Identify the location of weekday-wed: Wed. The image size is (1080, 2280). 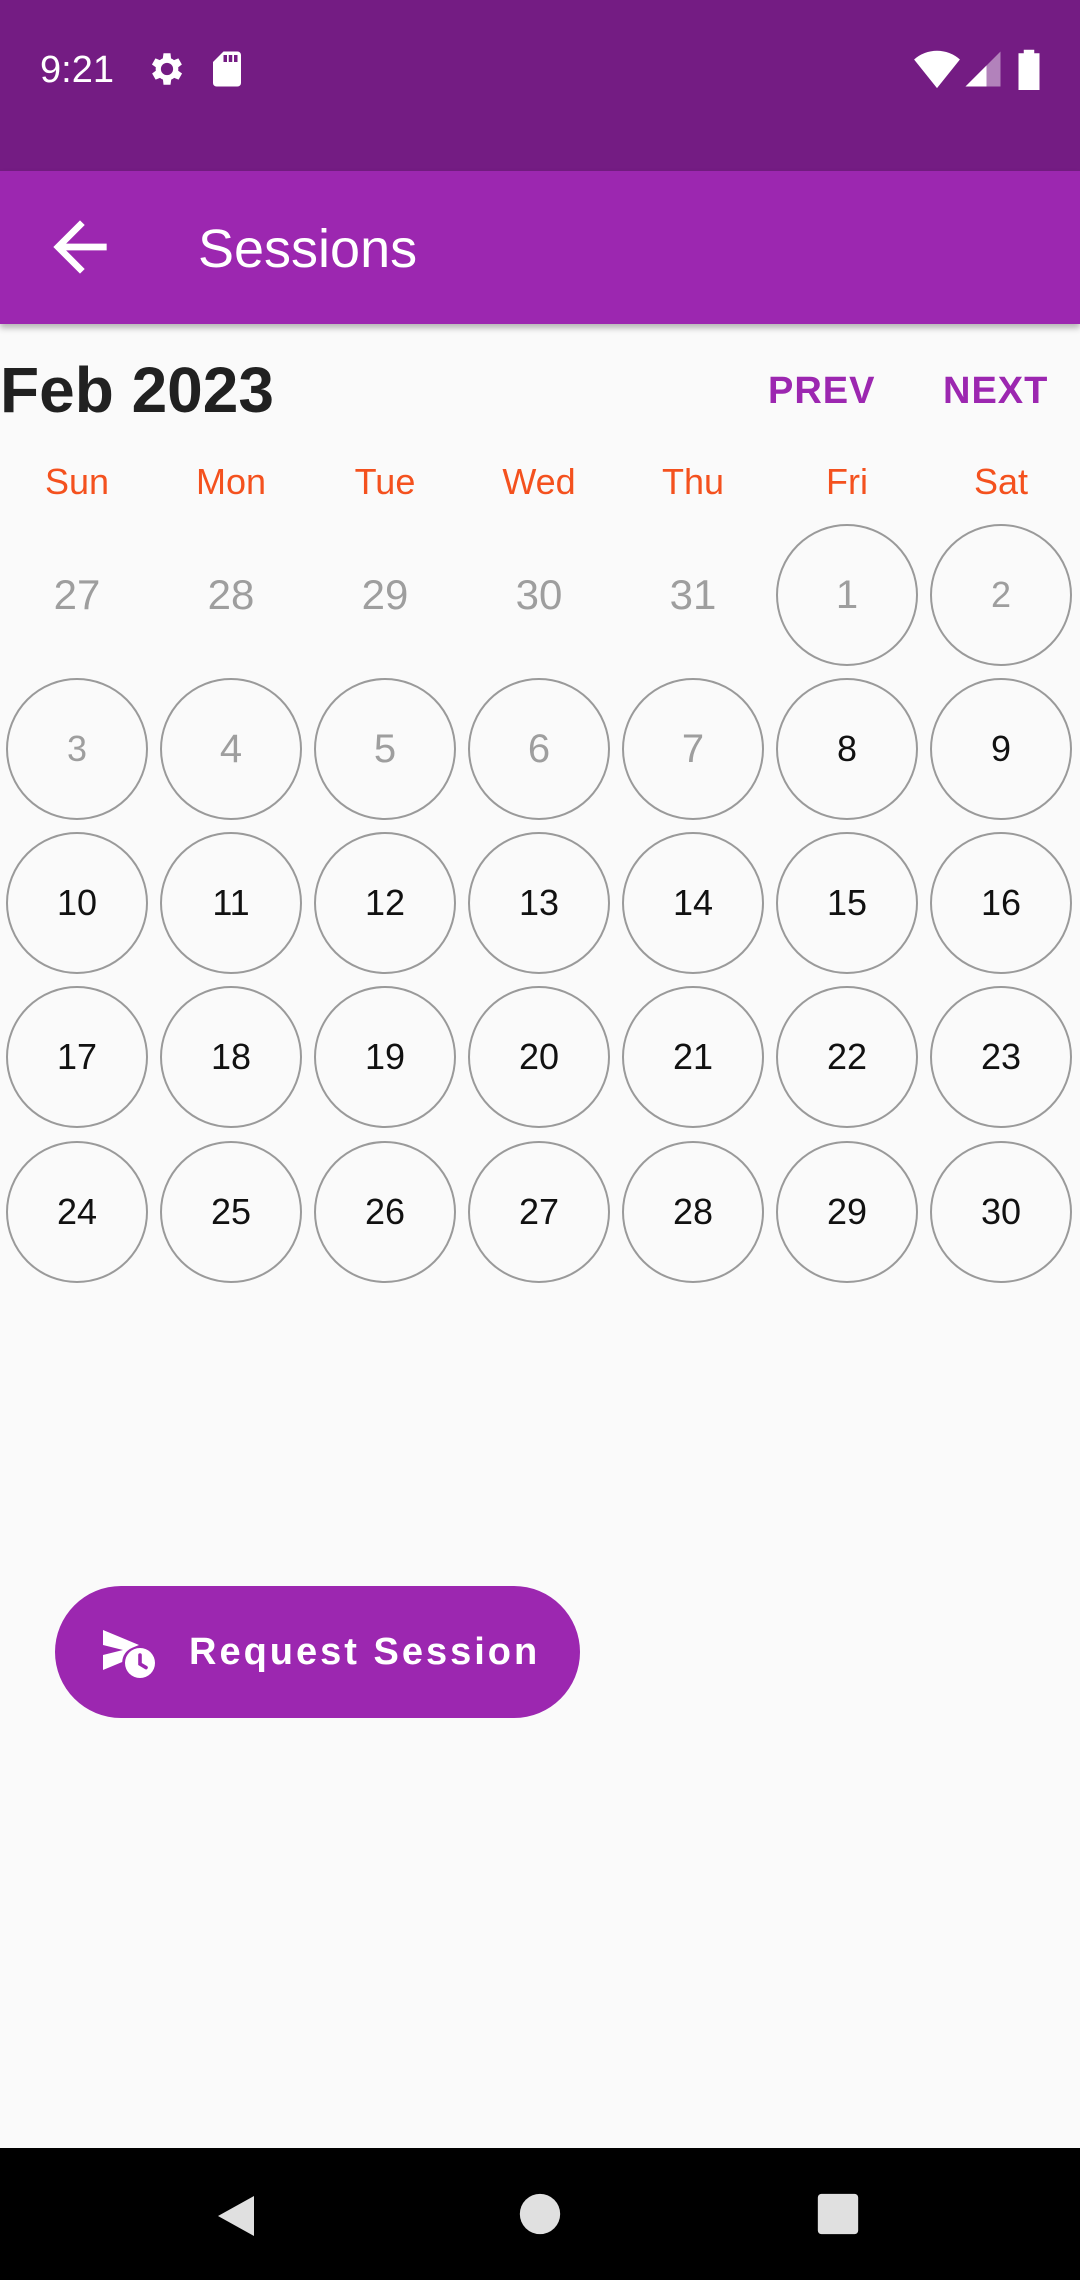
(539, 481).